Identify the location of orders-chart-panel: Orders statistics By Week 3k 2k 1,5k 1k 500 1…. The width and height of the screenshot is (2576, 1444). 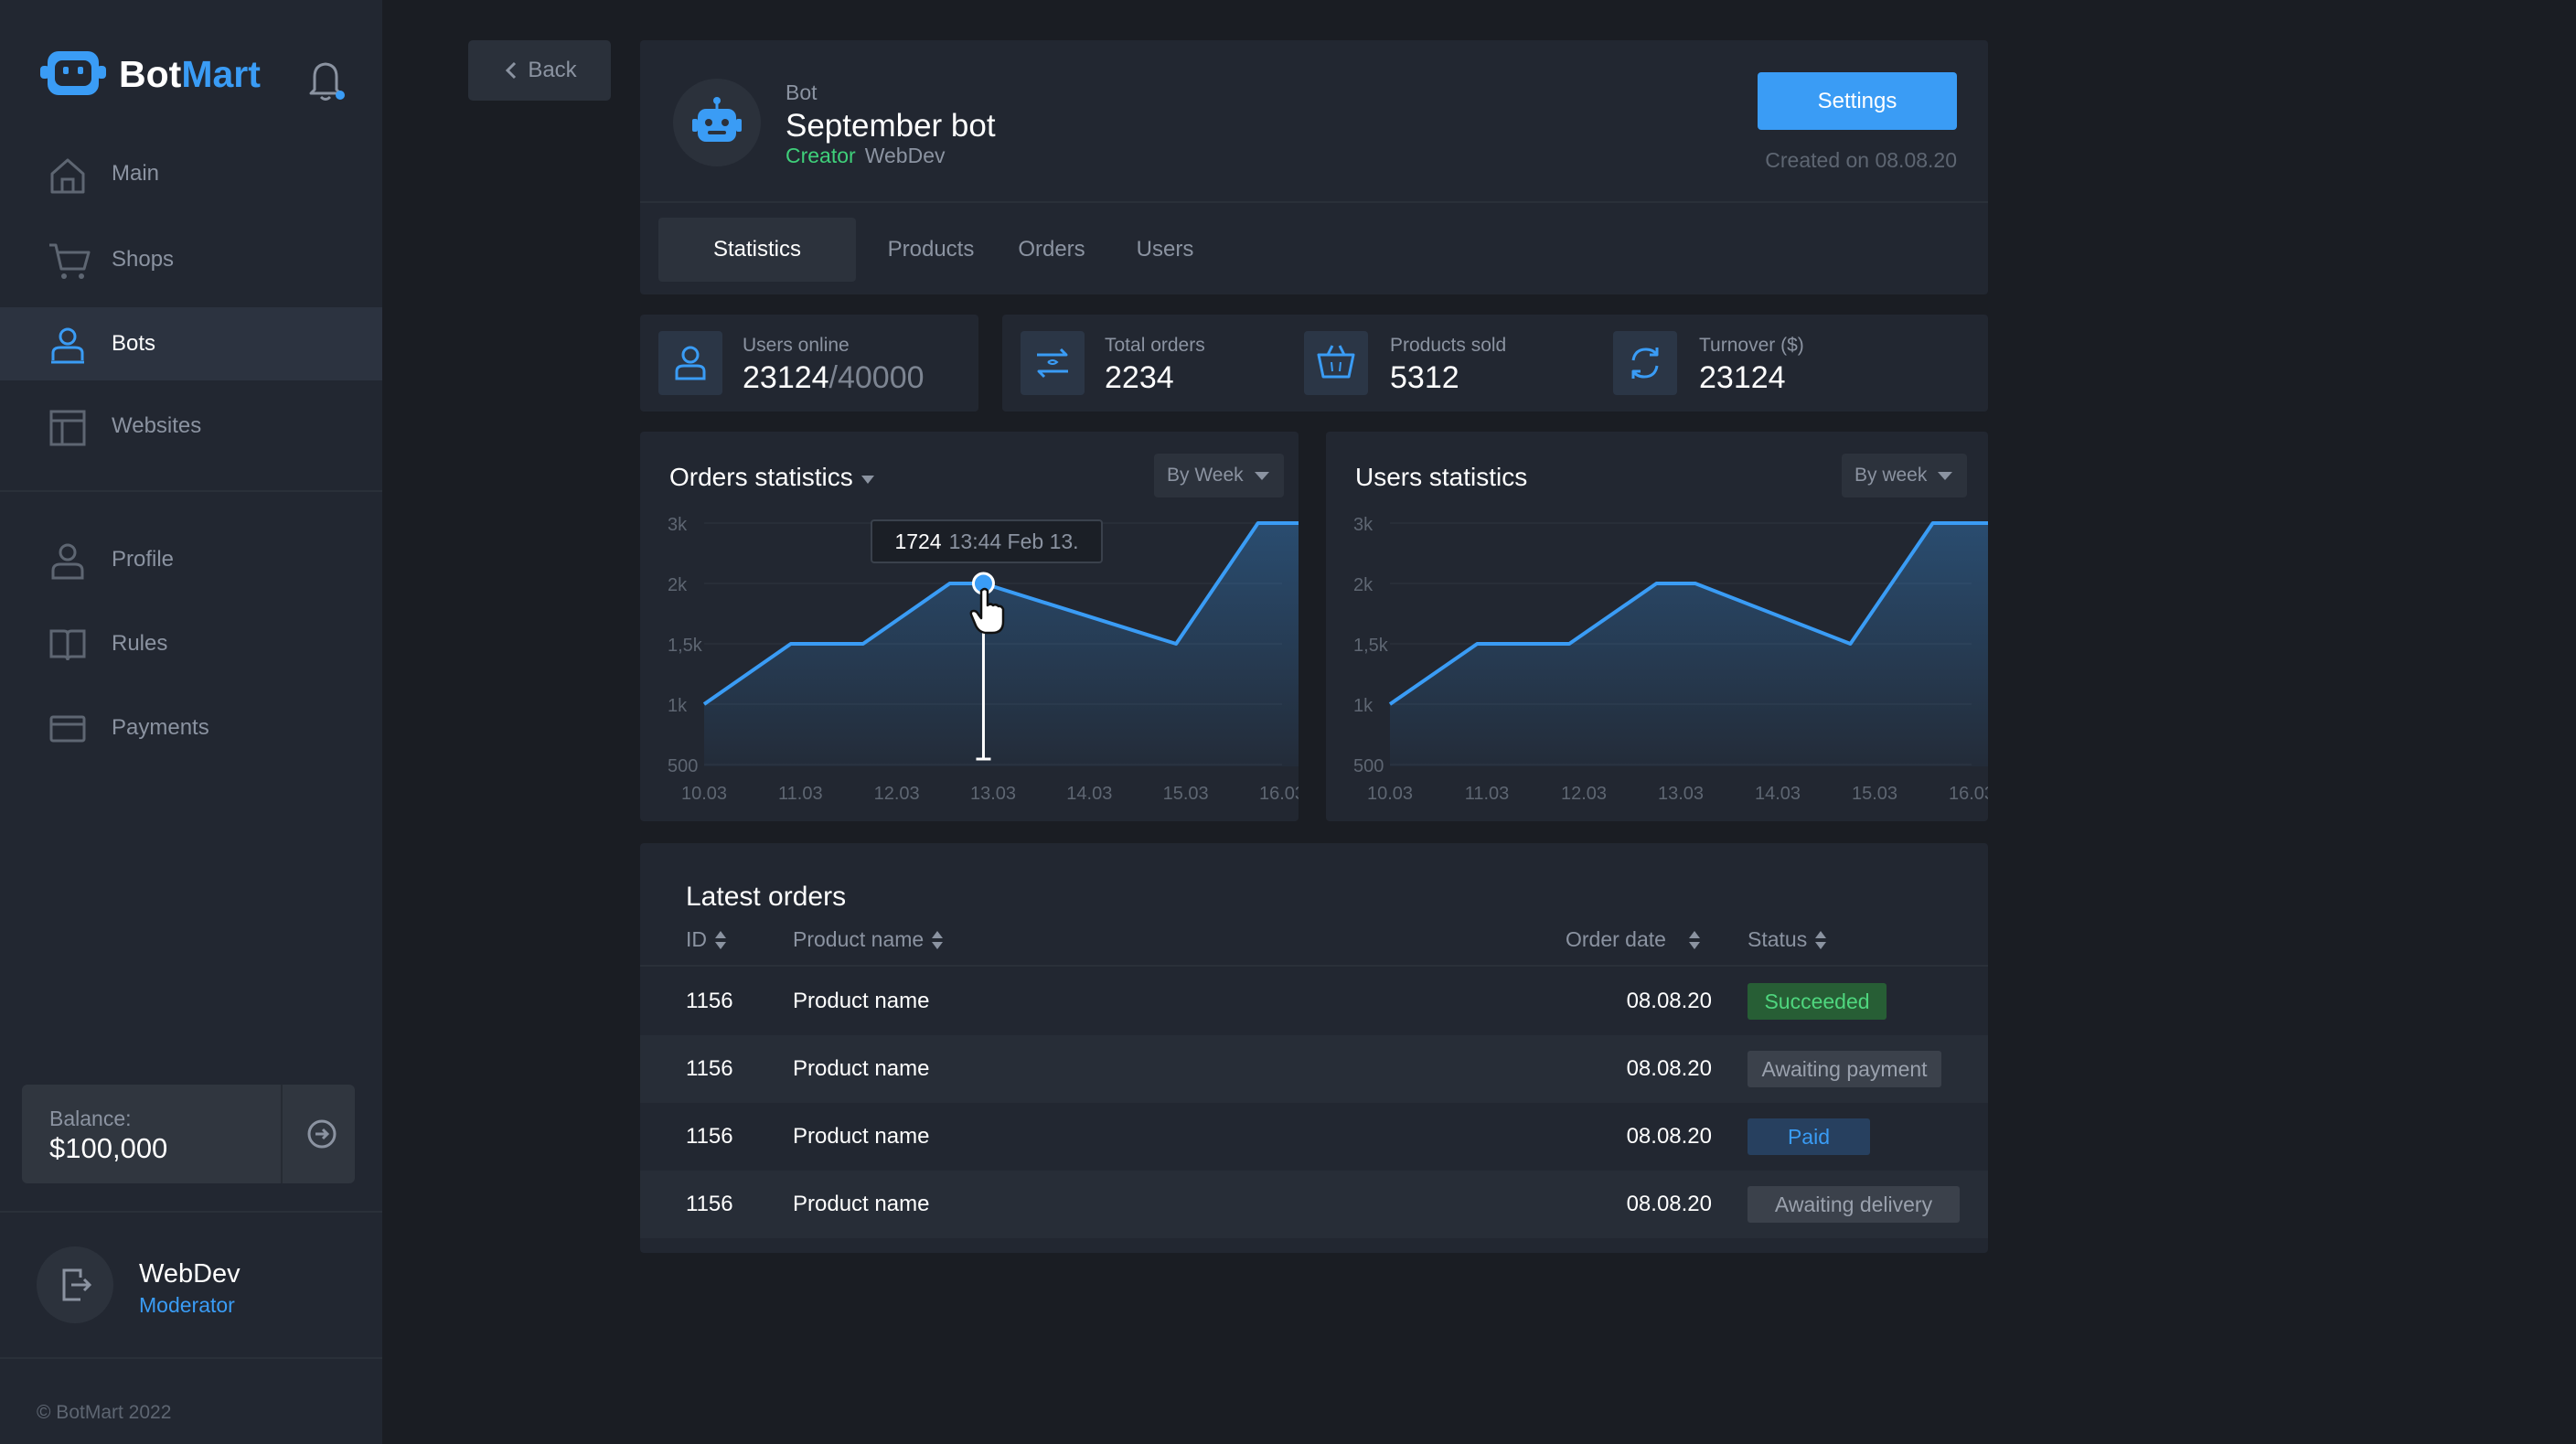
(969, 626).